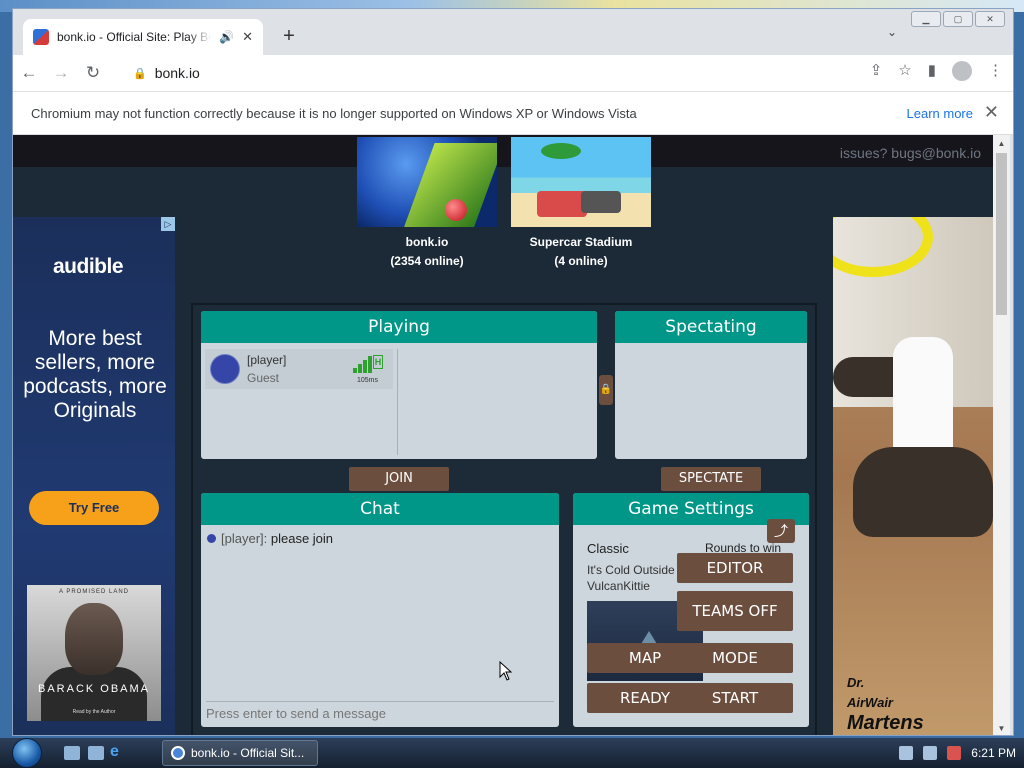  Describe the element at coordinates (94, 712) in the screenshot. I see `book-subtitle: Read by the Author` at that location.